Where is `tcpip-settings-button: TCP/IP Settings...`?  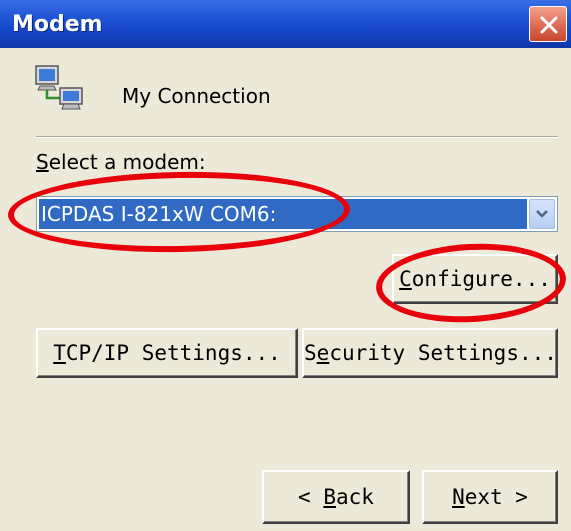
tcpip-settings-button: TCP/IP Settings... is located at coordinates (167, 353).